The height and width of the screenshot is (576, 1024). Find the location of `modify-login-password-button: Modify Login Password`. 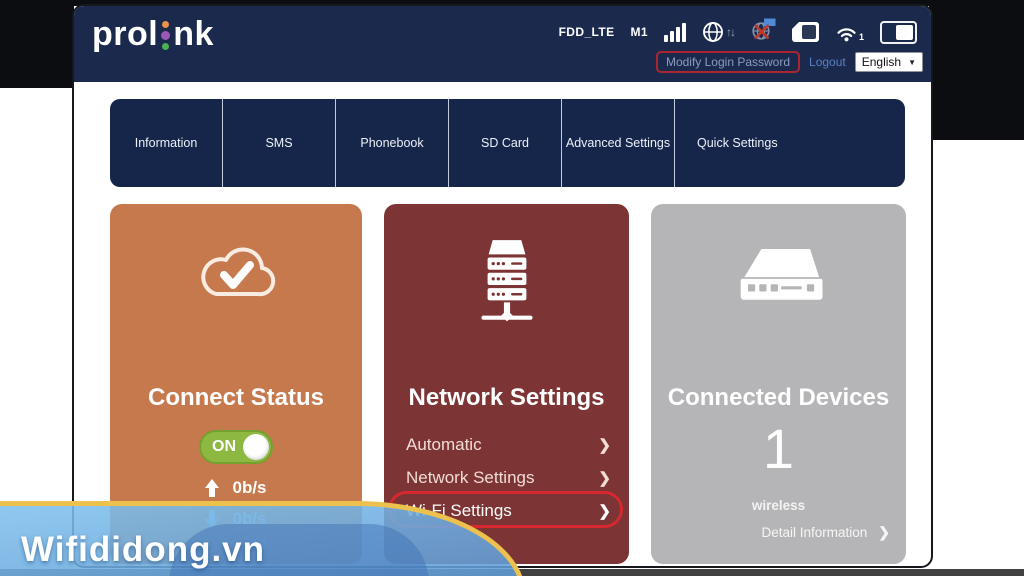

modify-login-password-button: Modify Login Password is located at coordinates (728, 62).